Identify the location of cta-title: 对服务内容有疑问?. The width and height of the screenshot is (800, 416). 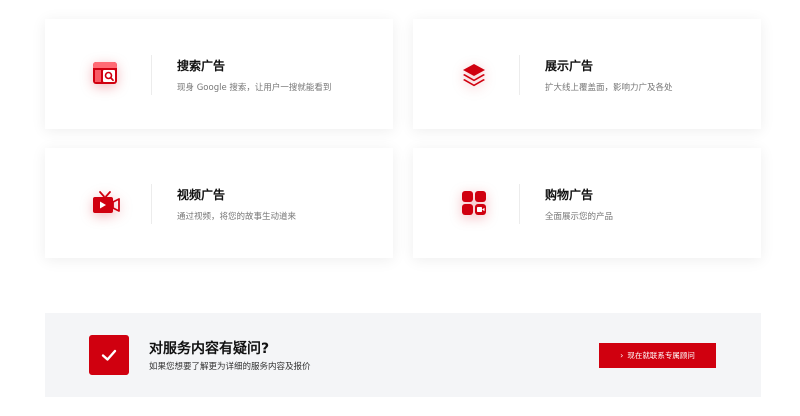
(209, 349).